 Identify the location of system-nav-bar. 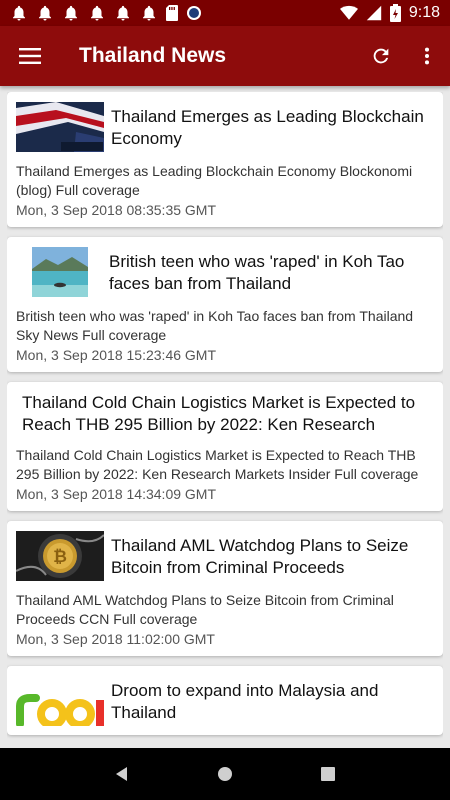
(225, 774).